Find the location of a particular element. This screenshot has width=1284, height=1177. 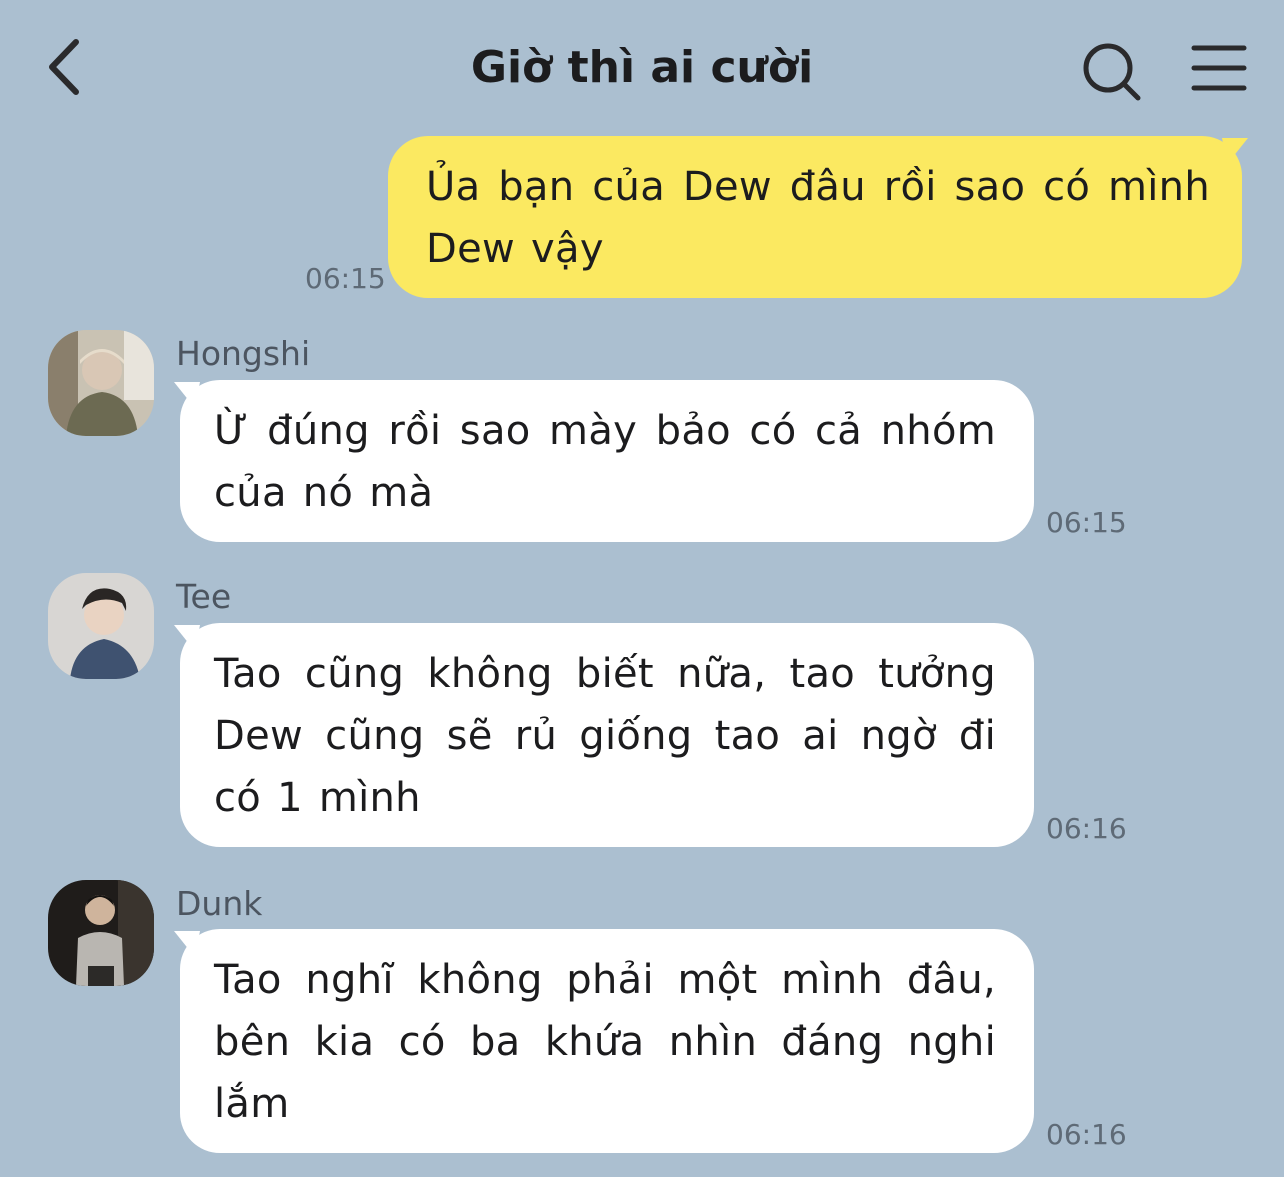

chat-header: Giờ thì ai cười is located at coordinates (642, 65).